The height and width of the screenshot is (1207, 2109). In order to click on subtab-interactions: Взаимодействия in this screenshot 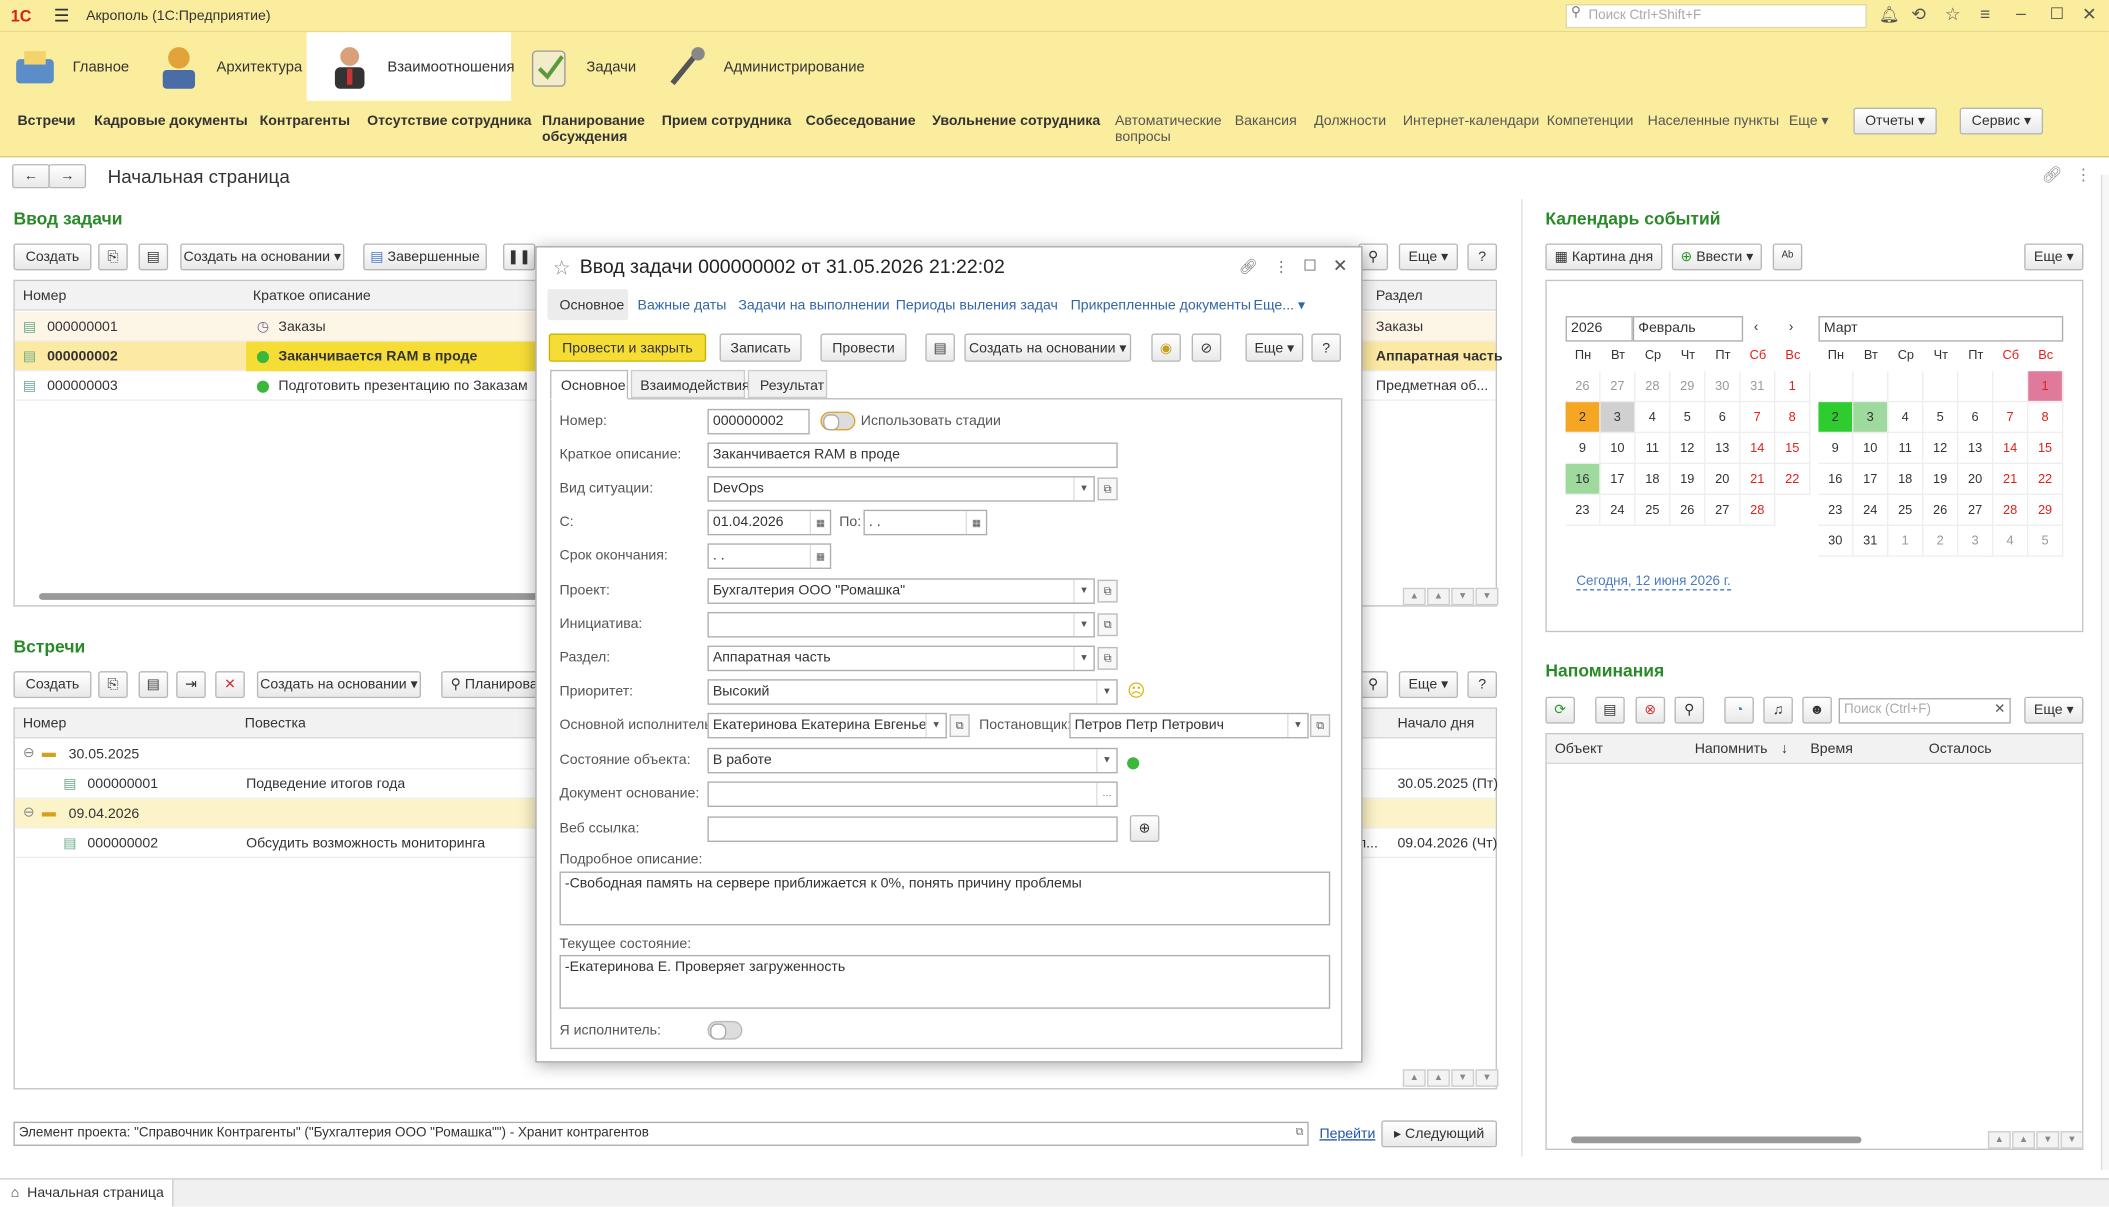, I will do `click(690, 384)`.